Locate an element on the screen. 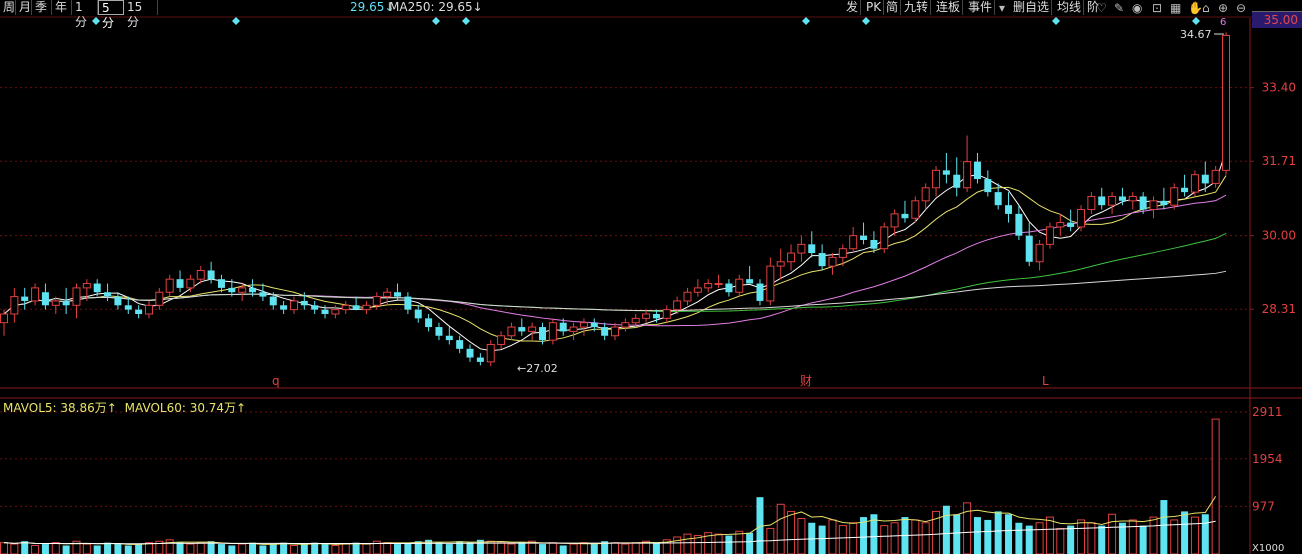 Image resolution: width=1302 pixels, height=554 pixels. remove-watchlist-button: 删自选 is located at coordinates (1032, 7).